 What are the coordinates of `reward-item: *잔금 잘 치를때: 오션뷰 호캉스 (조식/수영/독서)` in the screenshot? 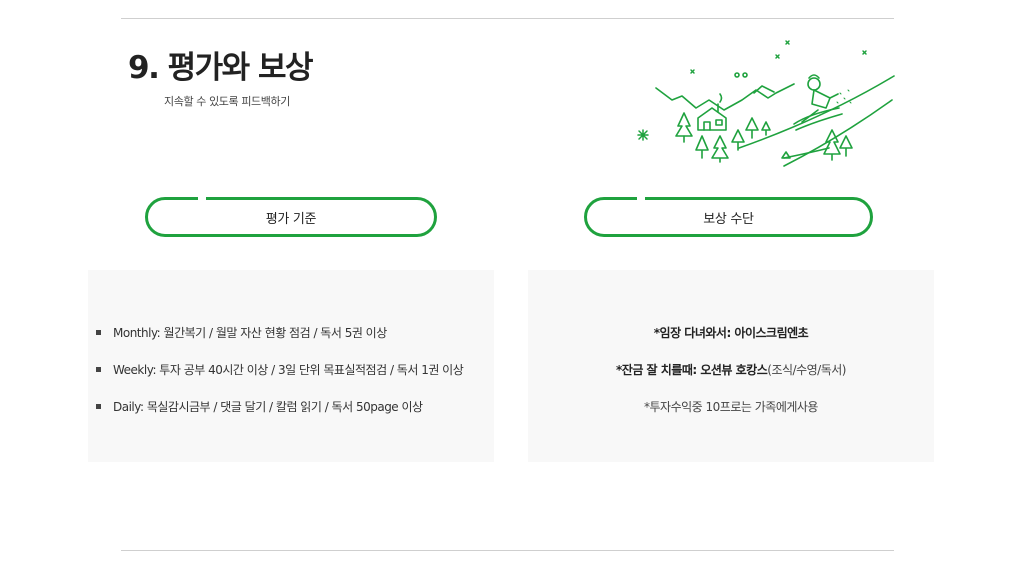 It's located at (731, 369).